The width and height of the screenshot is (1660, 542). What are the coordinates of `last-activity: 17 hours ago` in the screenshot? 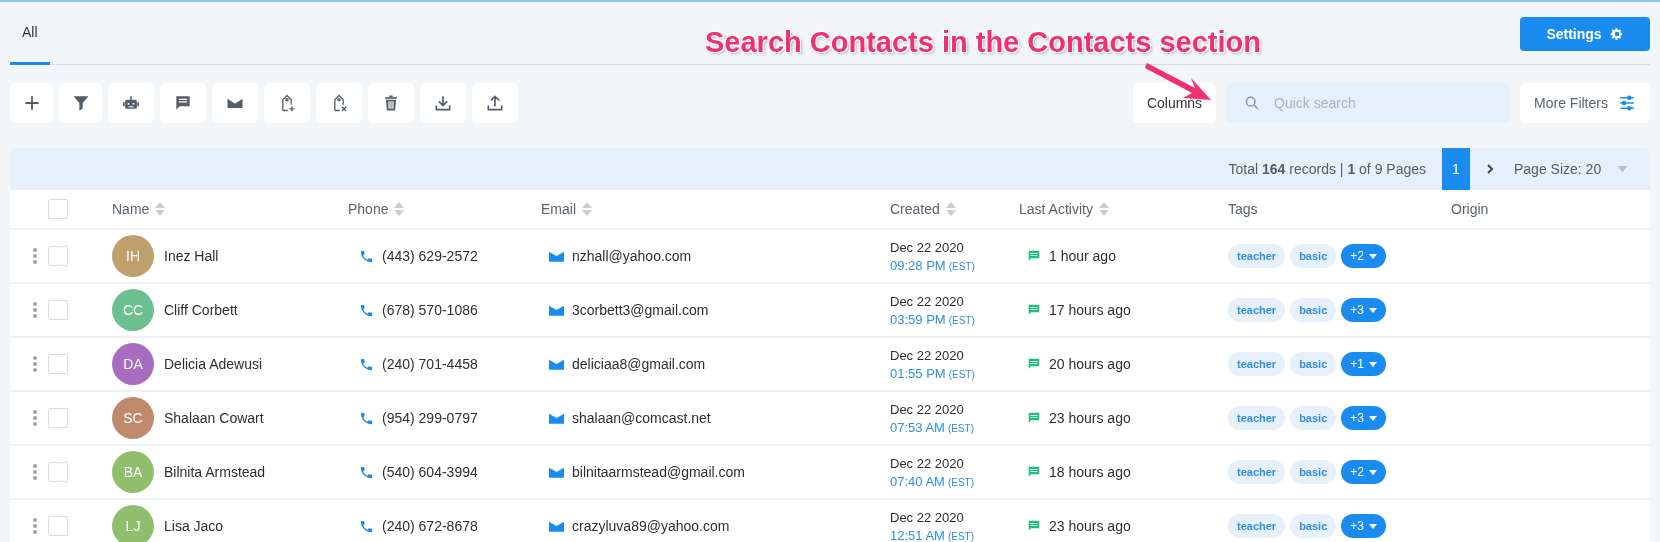 It's located at (1090, 310).